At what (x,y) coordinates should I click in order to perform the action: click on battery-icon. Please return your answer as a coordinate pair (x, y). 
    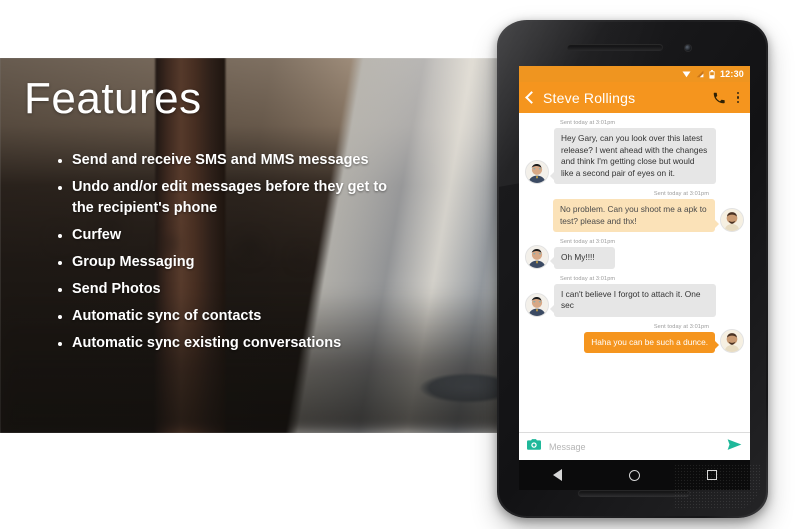
    Looking at the image, I should click on (712, 74).